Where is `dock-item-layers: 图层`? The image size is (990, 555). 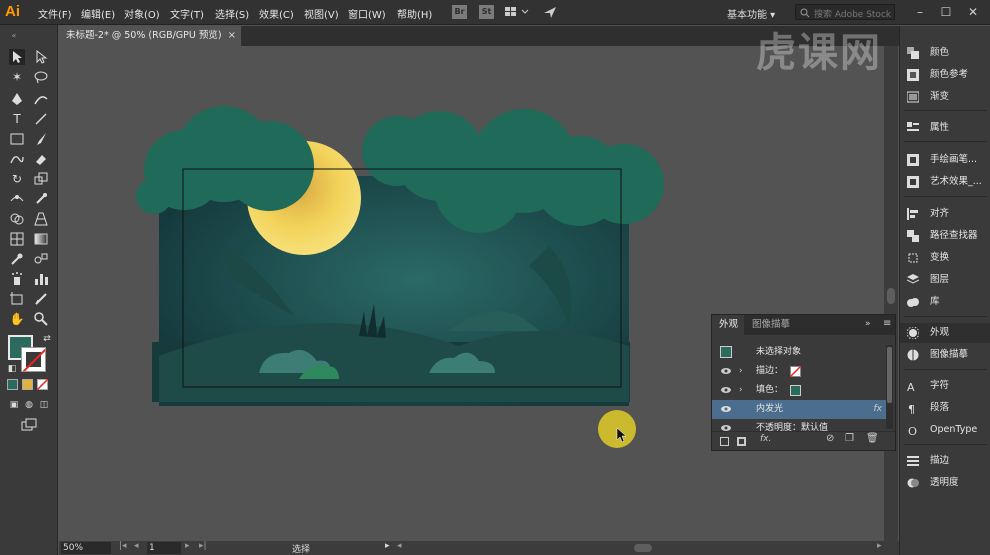 dock-item-layers: 图层 is located at coordinates (945, 280).